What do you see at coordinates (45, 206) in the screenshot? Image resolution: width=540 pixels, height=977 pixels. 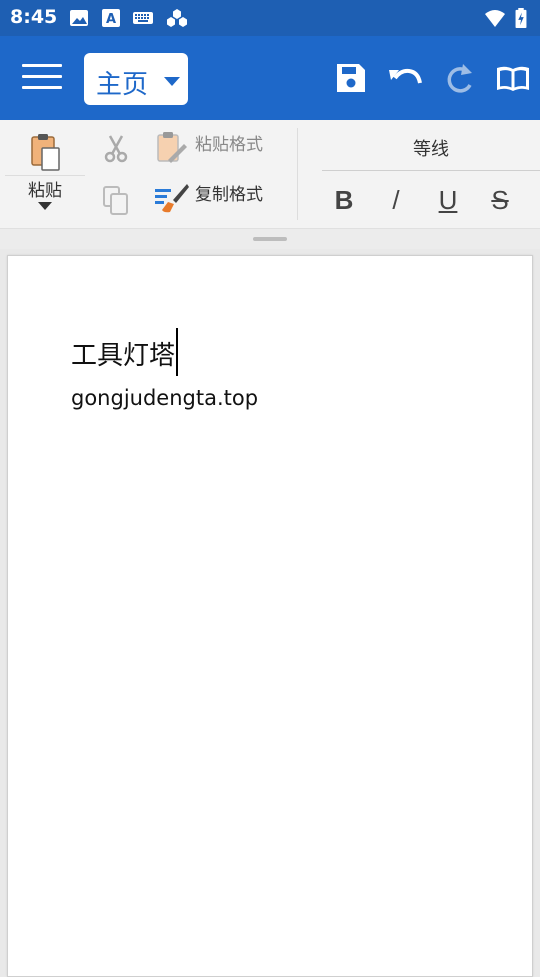 I see `paste-options-chevron-icon` at bounding box center [45, 206].